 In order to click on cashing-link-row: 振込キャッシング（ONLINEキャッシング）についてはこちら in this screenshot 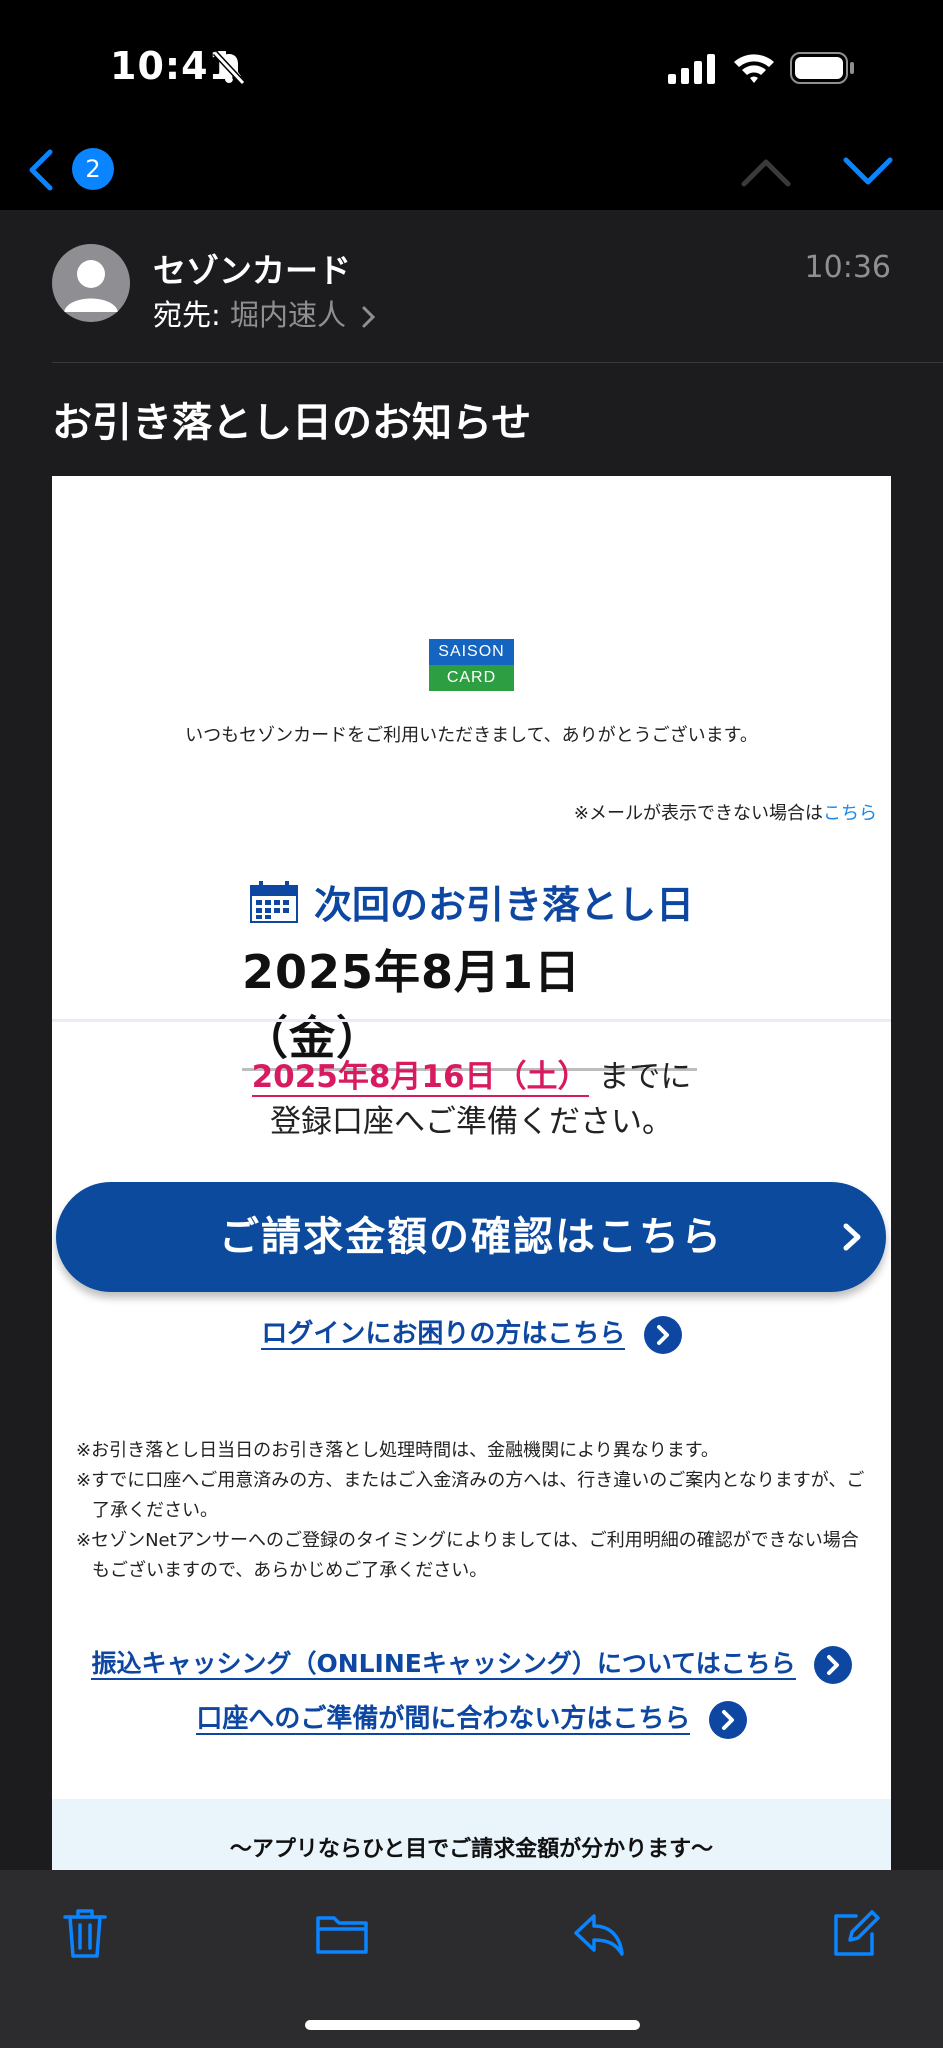, I will do `click(471, 1665)`.